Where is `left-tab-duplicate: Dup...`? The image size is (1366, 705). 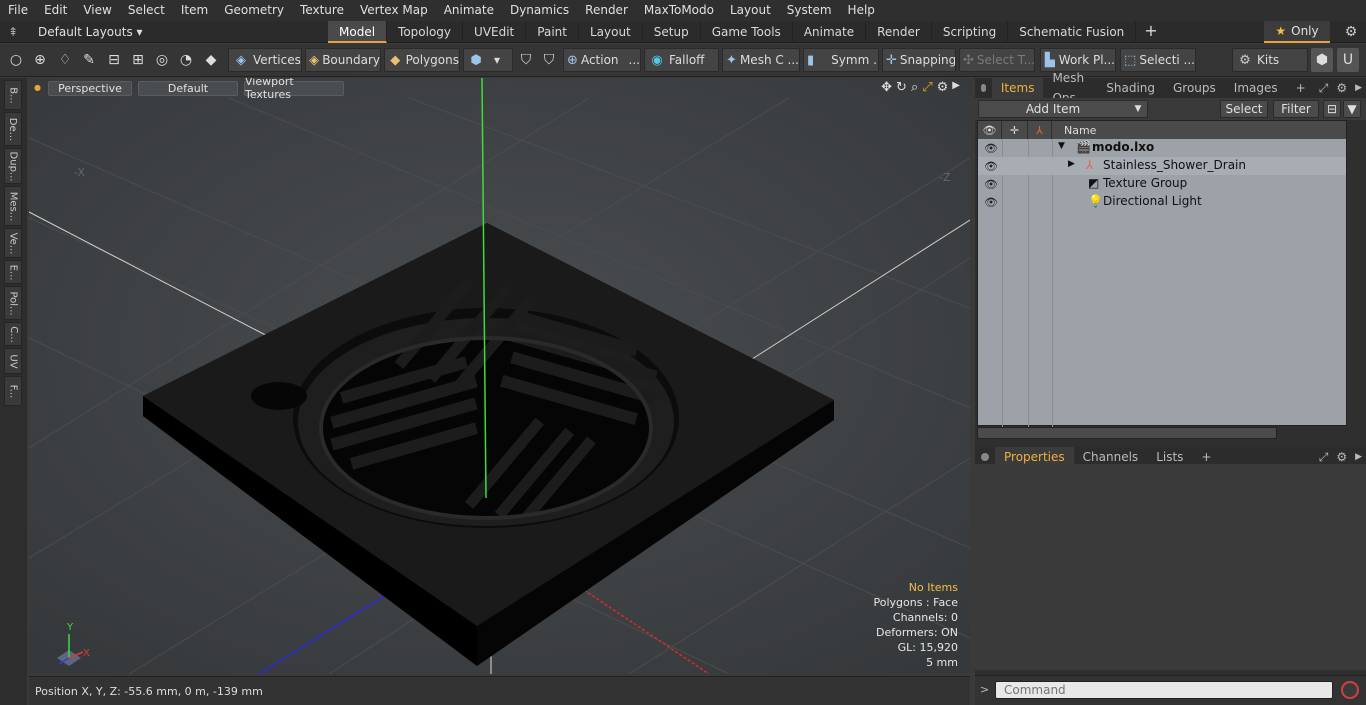 left-tab-duplicate: Dup... is located at coordinates (13, 166).